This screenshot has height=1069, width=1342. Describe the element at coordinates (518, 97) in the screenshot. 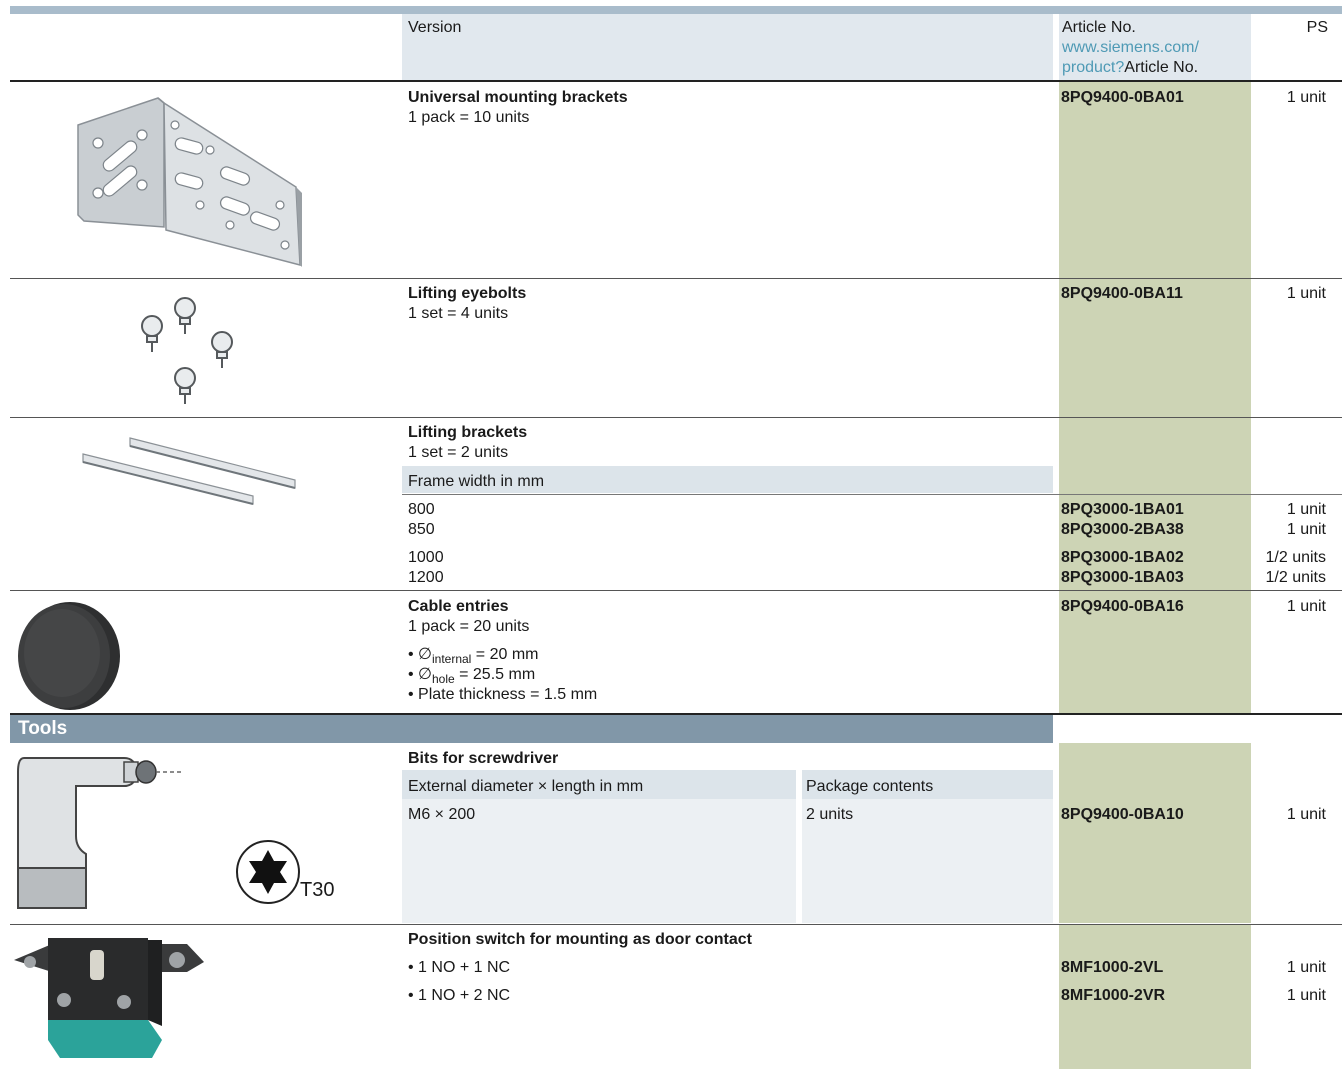

I see `mounting-title: Universal mounting brackets` at that location.